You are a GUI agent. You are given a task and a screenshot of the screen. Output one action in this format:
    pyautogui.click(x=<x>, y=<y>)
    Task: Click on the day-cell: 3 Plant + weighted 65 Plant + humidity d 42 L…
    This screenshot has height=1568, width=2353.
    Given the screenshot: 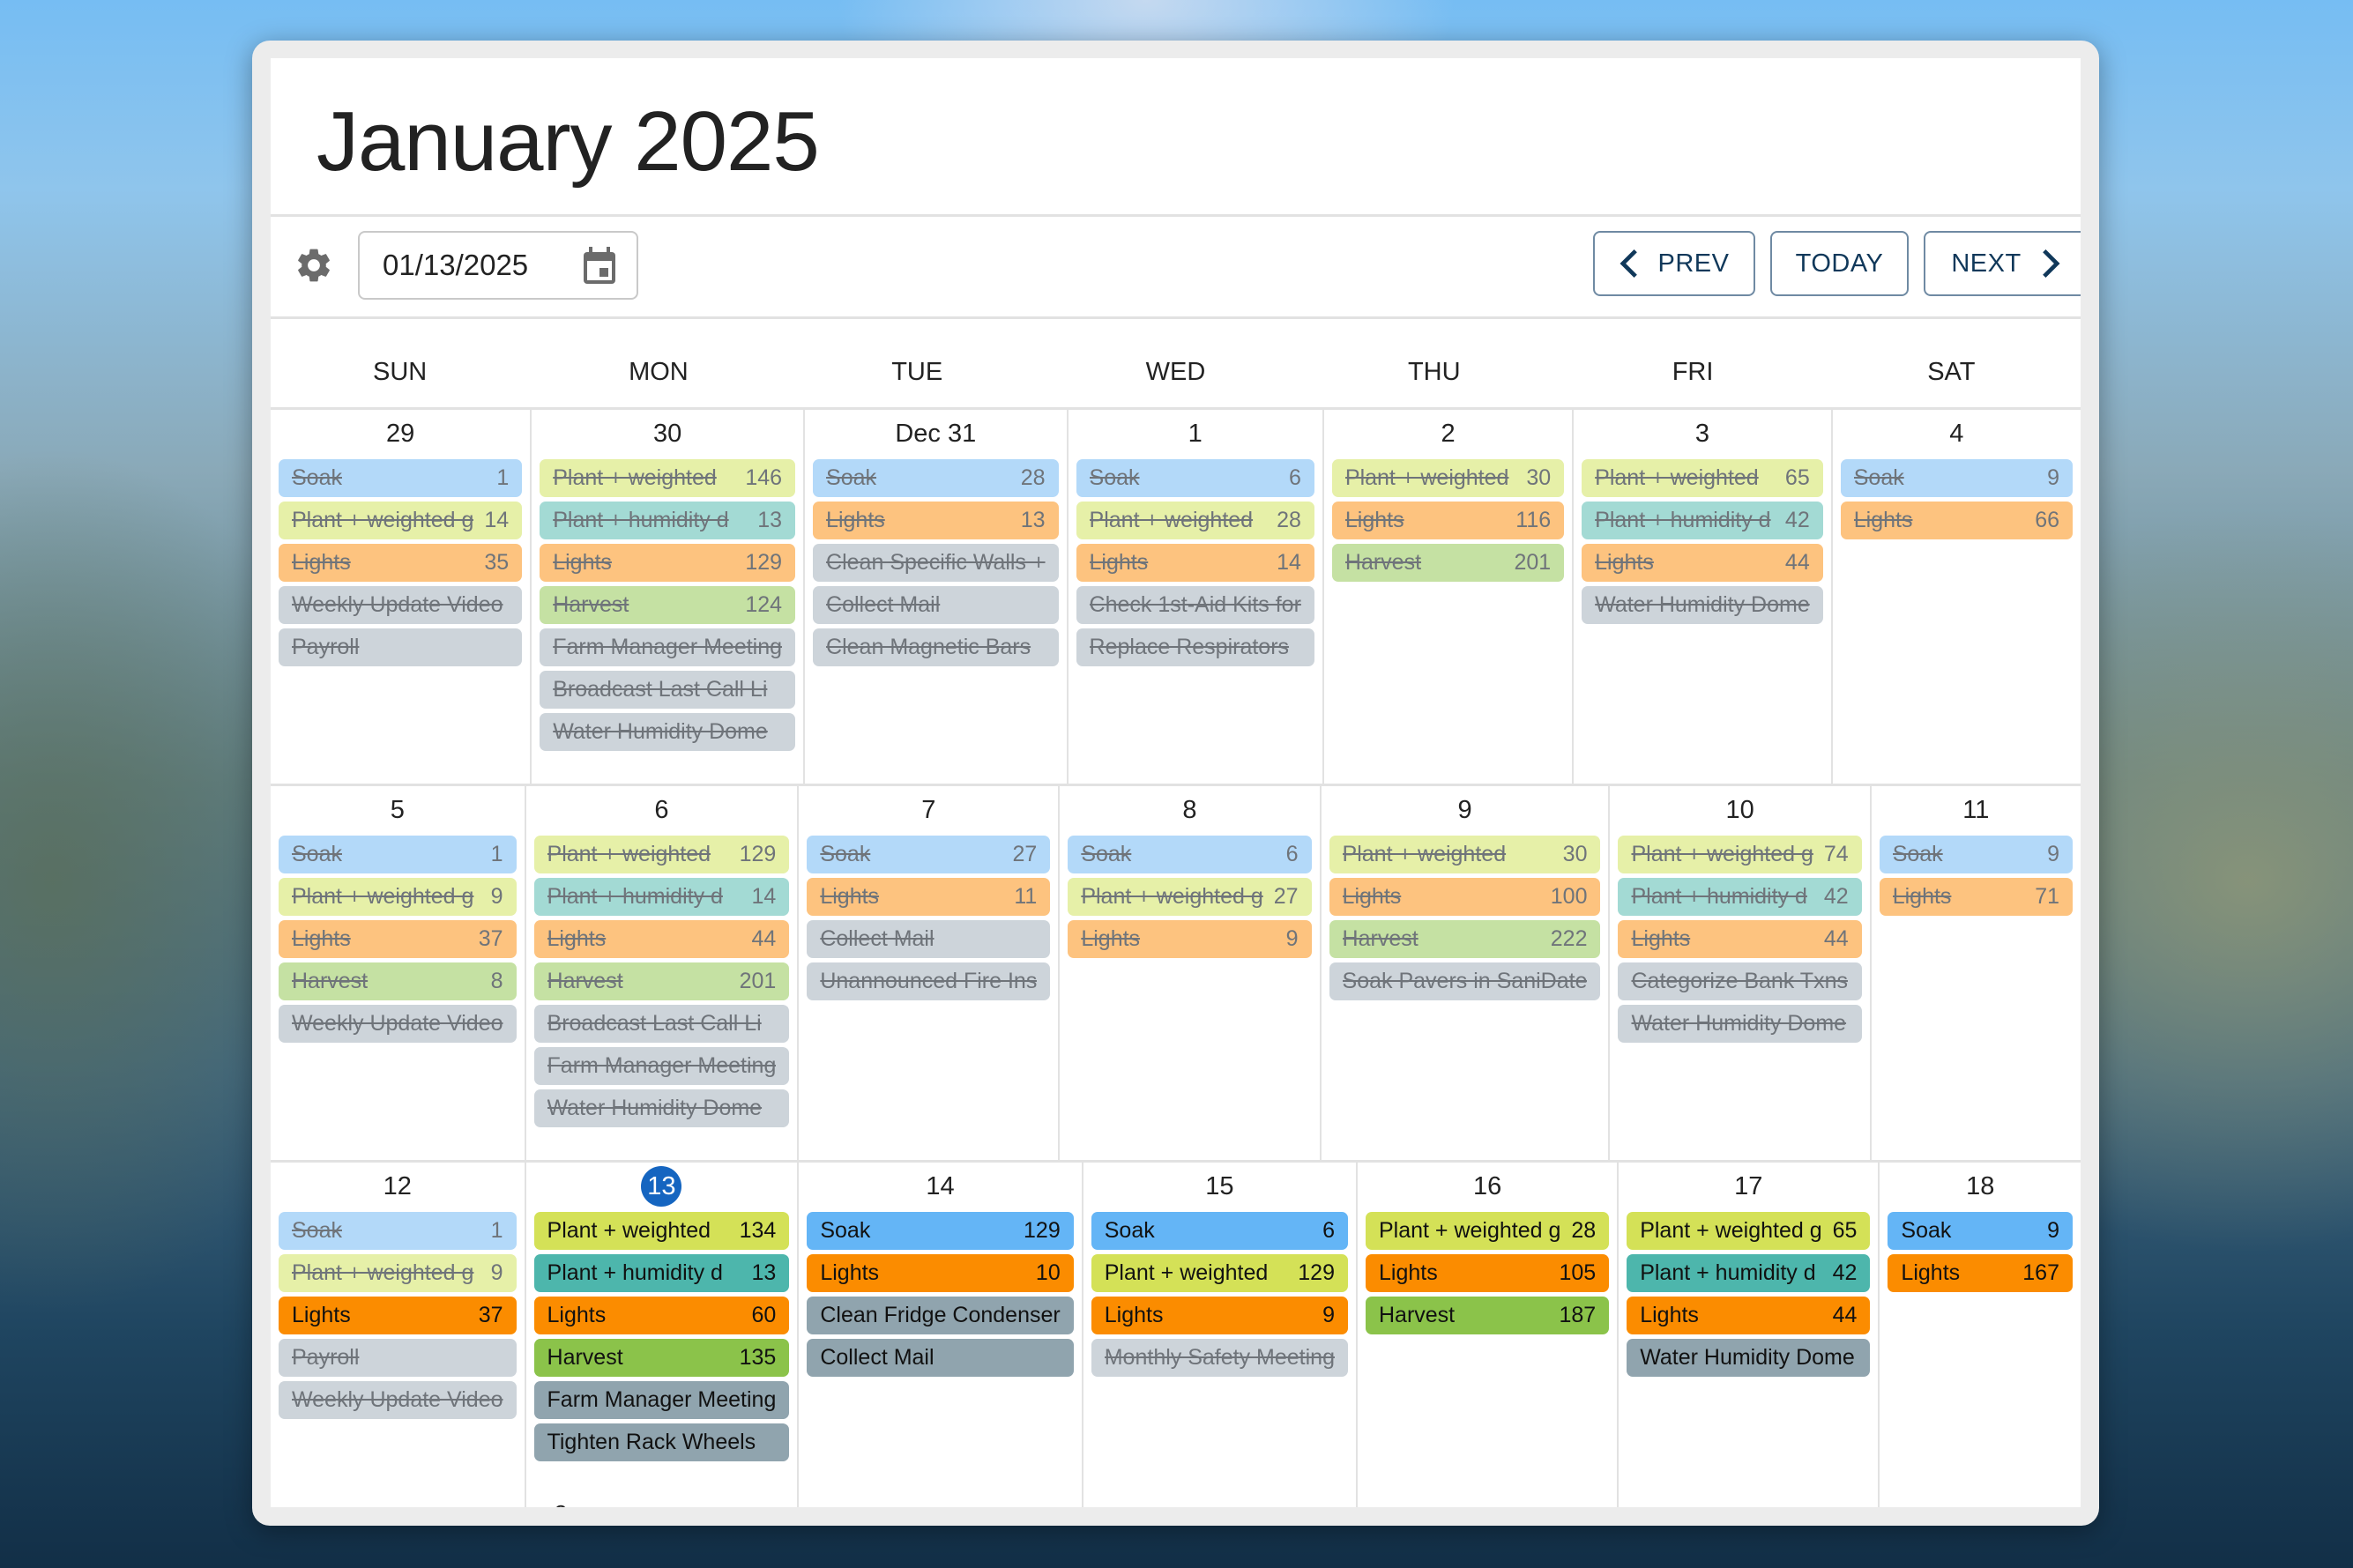 What is the action you would take?
    pyautogui.click(x=1703, y=597)
    